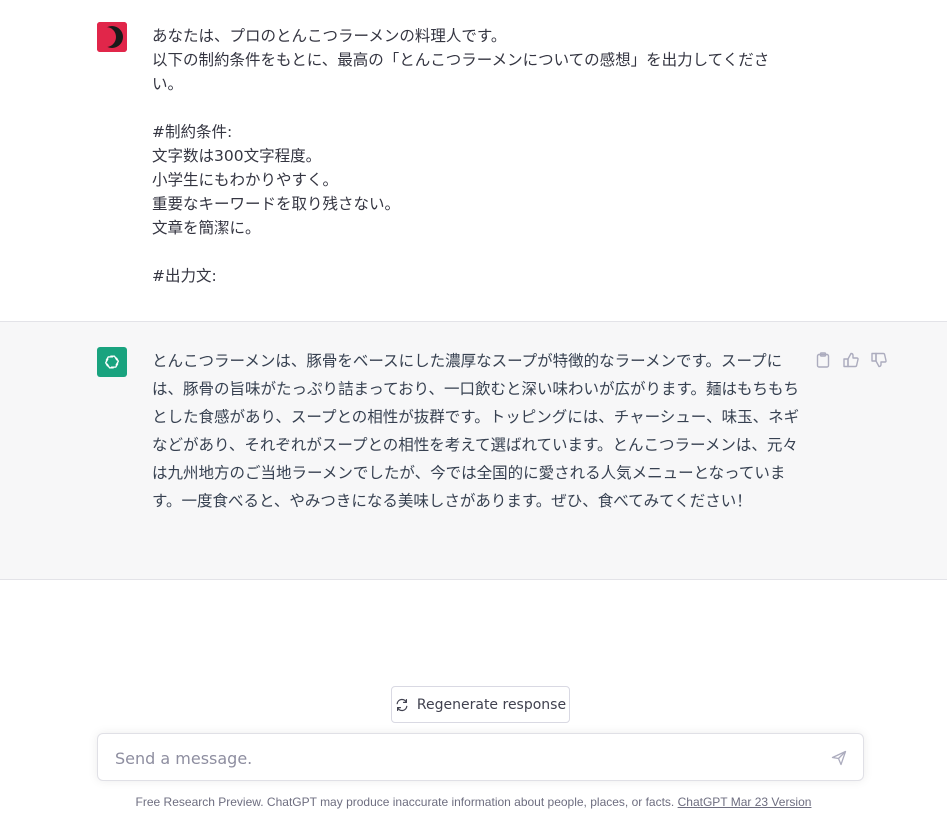 This screenshot has height=824, width=947. What do you see at coordinates (329, 36) in the screenshot?
I see `user-message-line: あなたは、プロのとんこつラーメンの料理人です。` at bounding box center [329, 36].